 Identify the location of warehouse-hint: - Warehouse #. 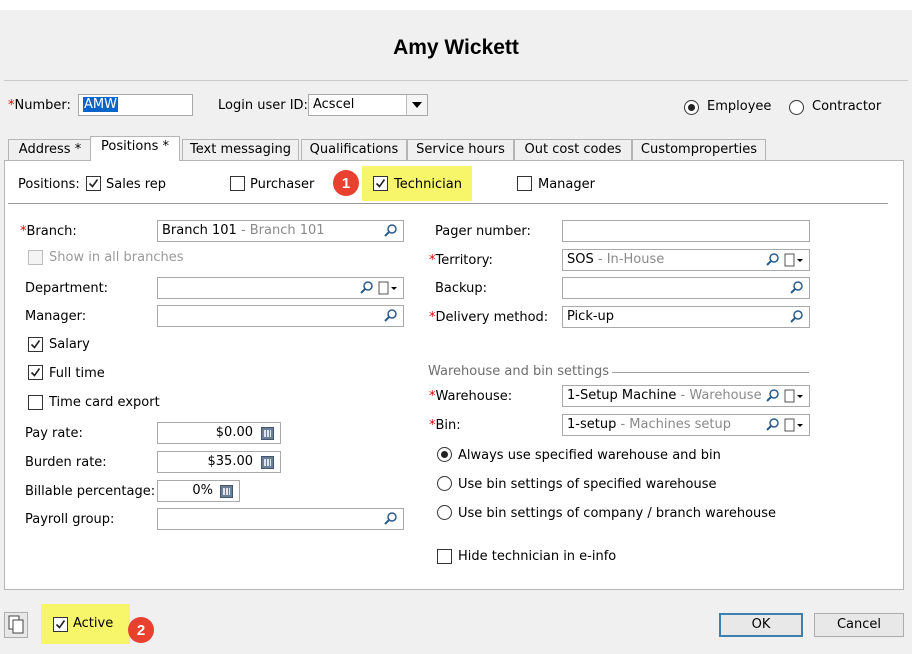
(726, 395).